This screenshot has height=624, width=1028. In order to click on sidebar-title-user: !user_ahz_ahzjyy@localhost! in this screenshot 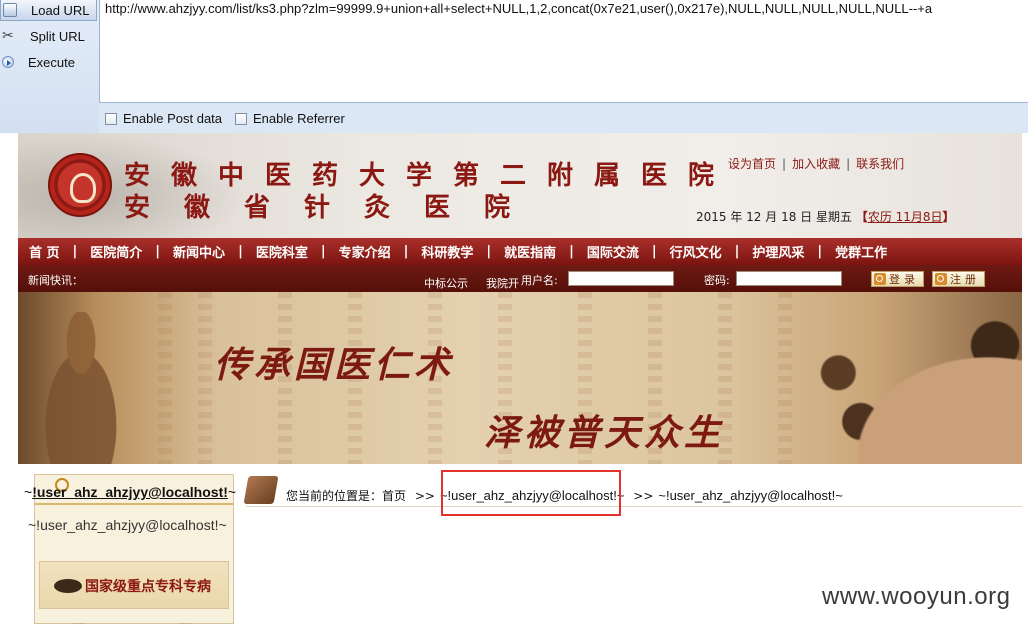, I will do `click(130, 492)`.